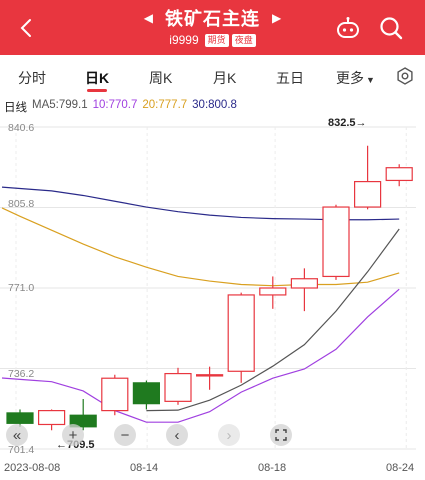  I want to click on scroll-left-button: ‹, so click(177, 435).